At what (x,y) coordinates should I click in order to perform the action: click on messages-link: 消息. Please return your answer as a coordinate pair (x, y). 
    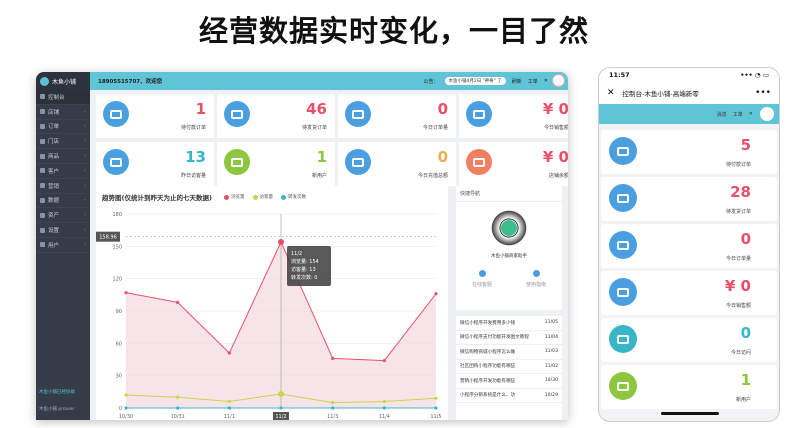
    Looking at the image, I should click on (722, 114).